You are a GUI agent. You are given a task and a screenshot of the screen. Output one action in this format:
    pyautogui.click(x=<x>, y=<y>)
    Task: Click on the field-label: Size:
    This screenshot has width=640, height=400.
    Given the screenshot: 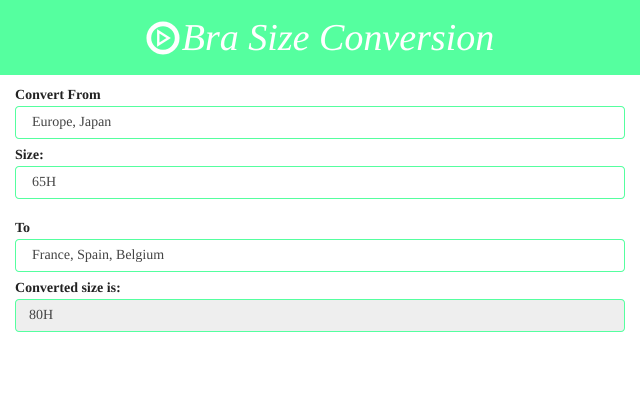 What is the action you would take?
    pyautogui.click(x=30, y=156)
    